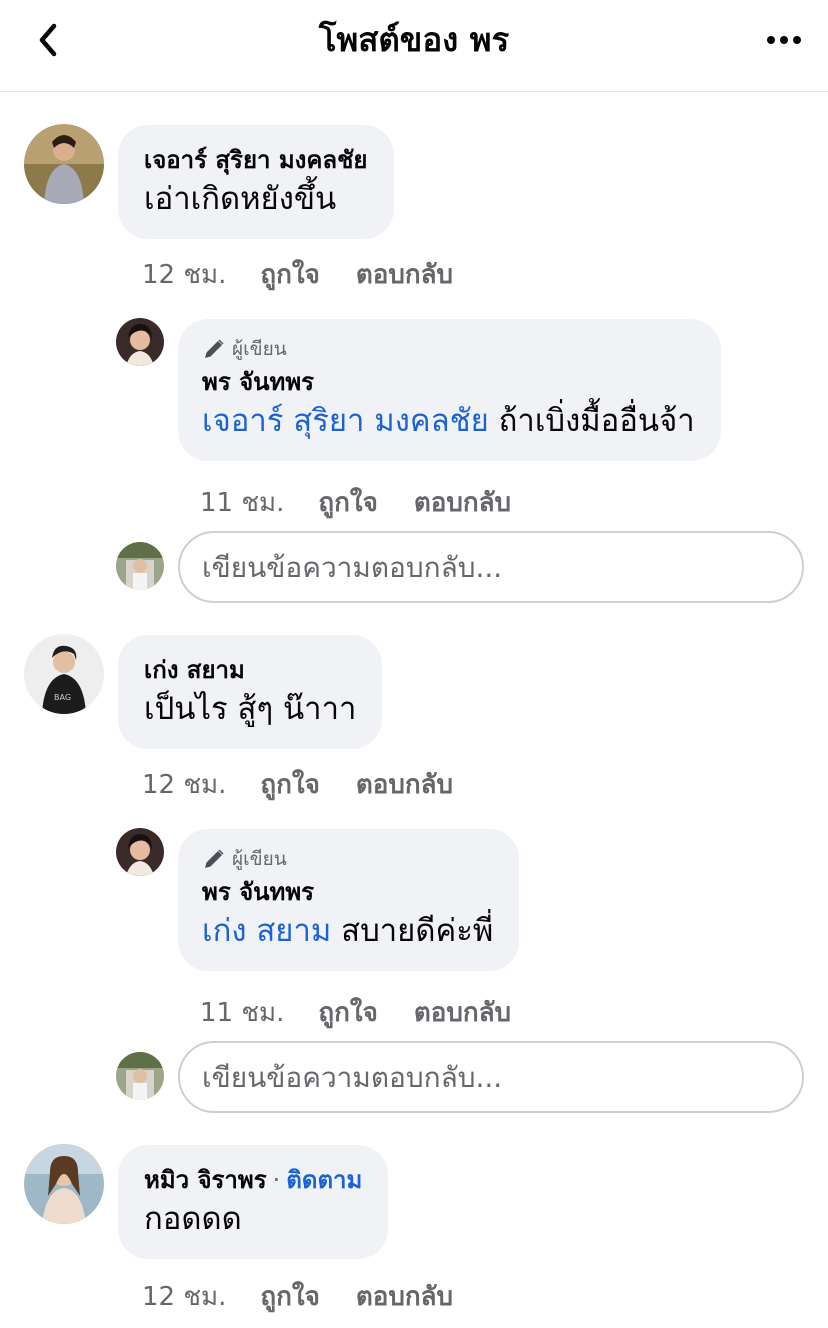  What do you see at coordinates (253, 1202) in the screenshot?
I see `comment-bubble: หมิว จิราพร · ติดตาม กอดดด` at bounding box center [253, 1202].